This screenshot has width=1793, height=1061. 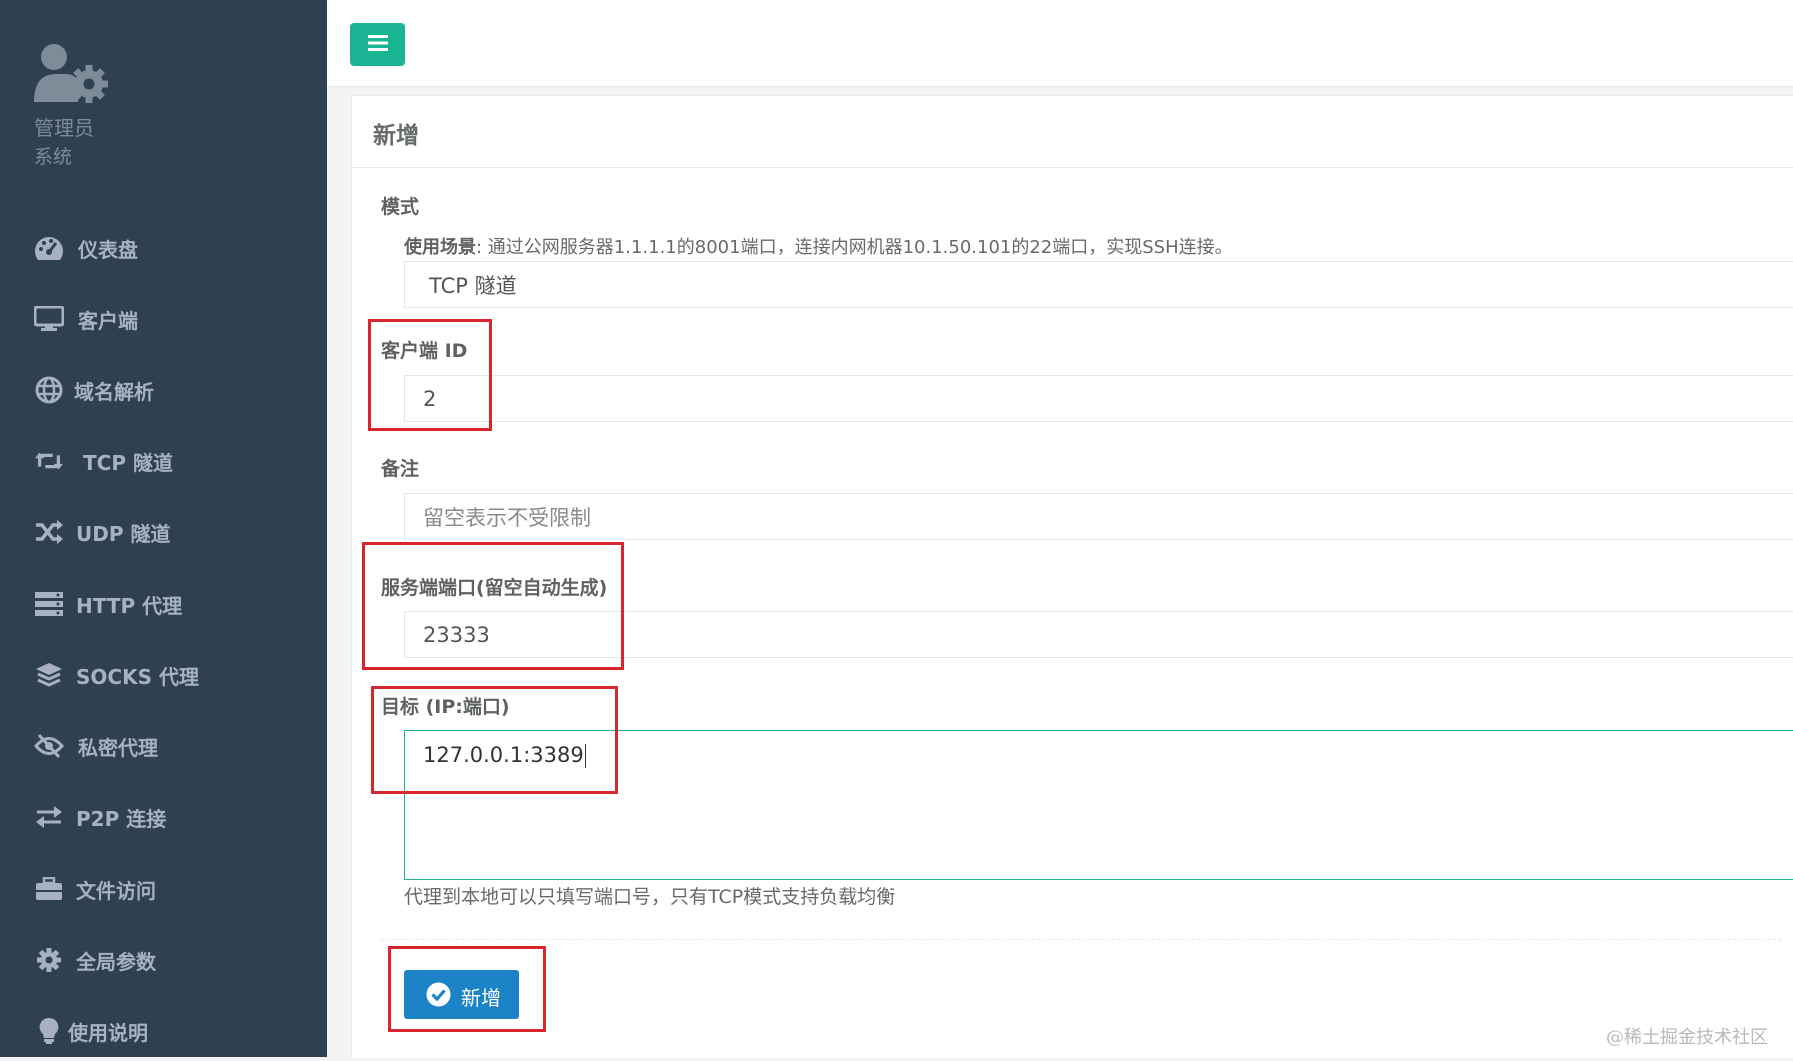 I want to click on gear-icon, so click(x=49, y=960).